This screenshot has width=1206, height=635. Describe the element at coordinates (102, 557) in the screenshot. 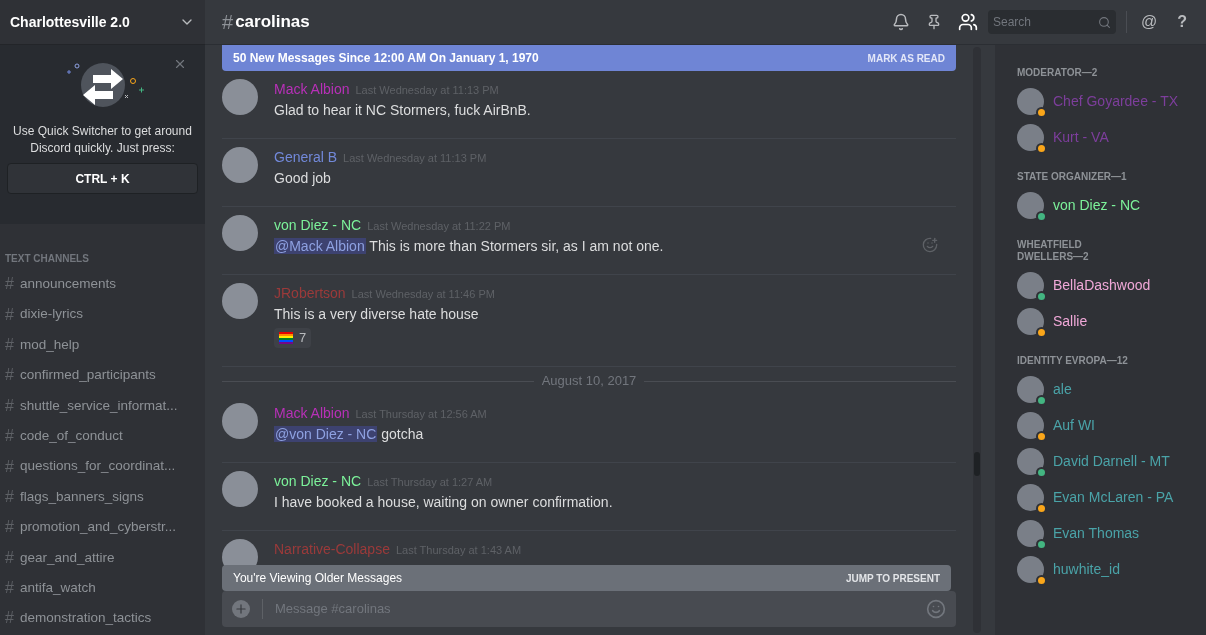

I see `channel-item: # gear_and_attire` at that location.